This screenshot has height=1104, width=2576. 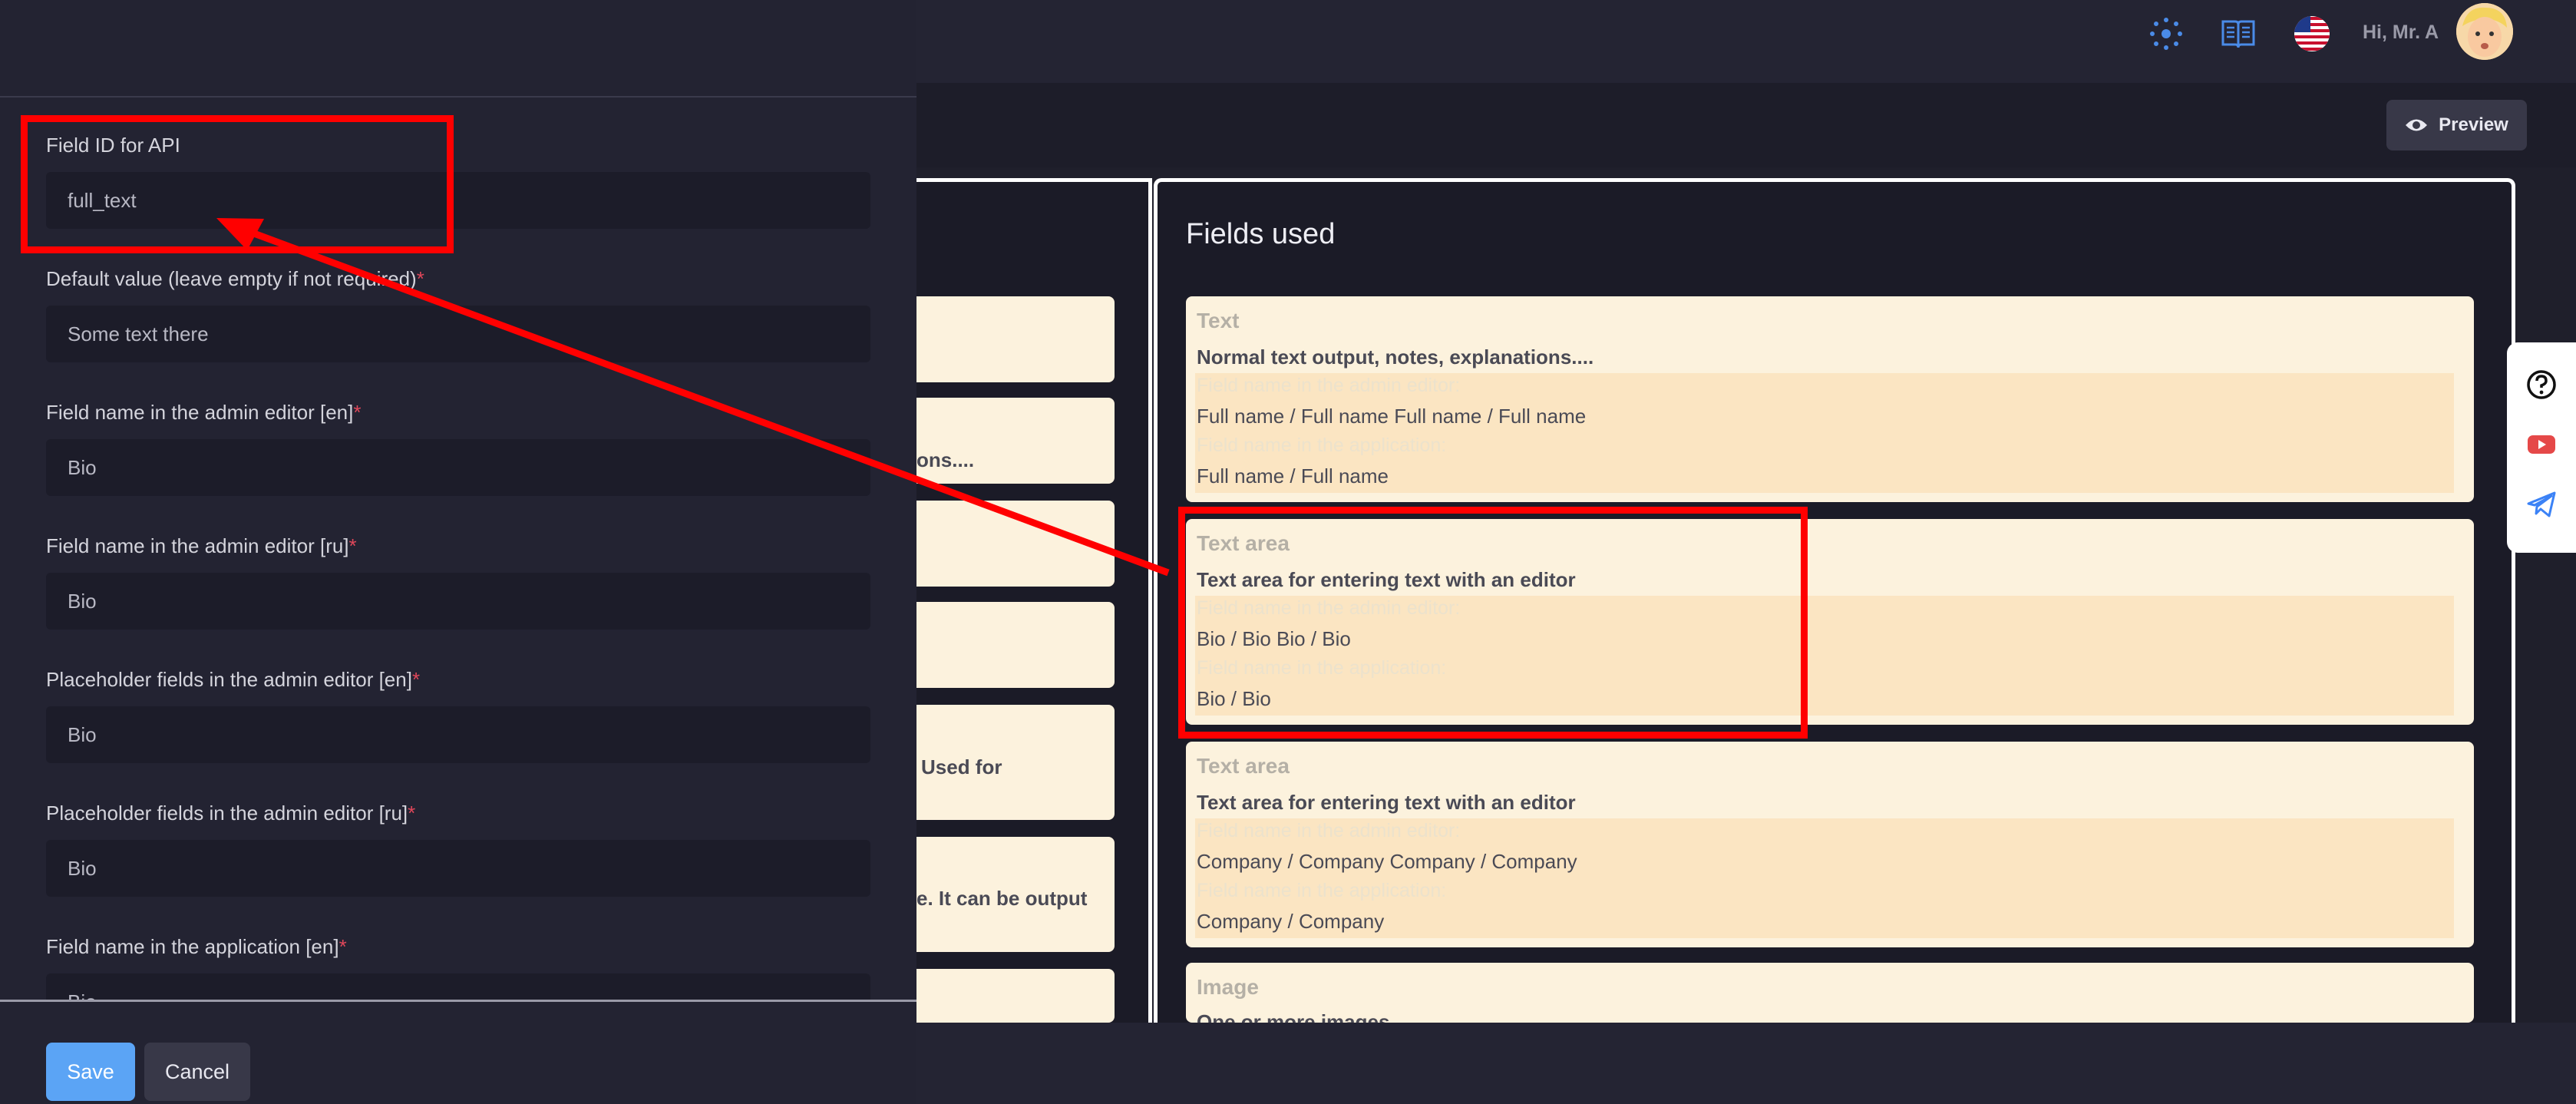 I want to click on us-flag-icon, so click(x=2312, y=33).